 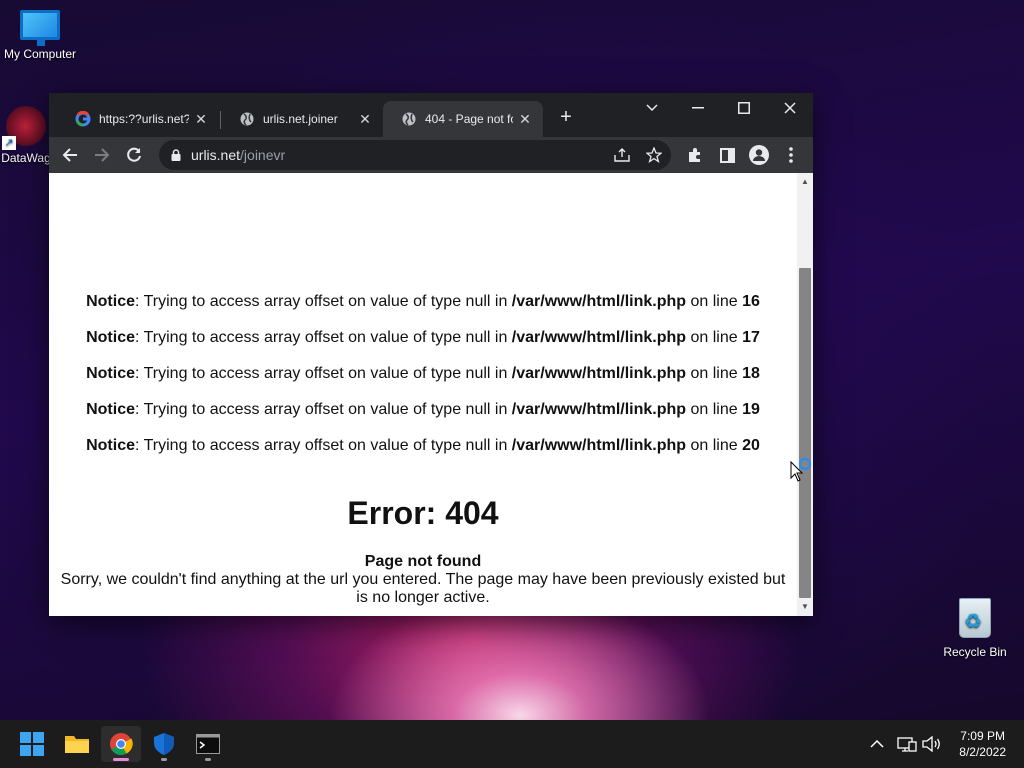 I want to click on arrow-right-icon, so click(x=102, y=155).